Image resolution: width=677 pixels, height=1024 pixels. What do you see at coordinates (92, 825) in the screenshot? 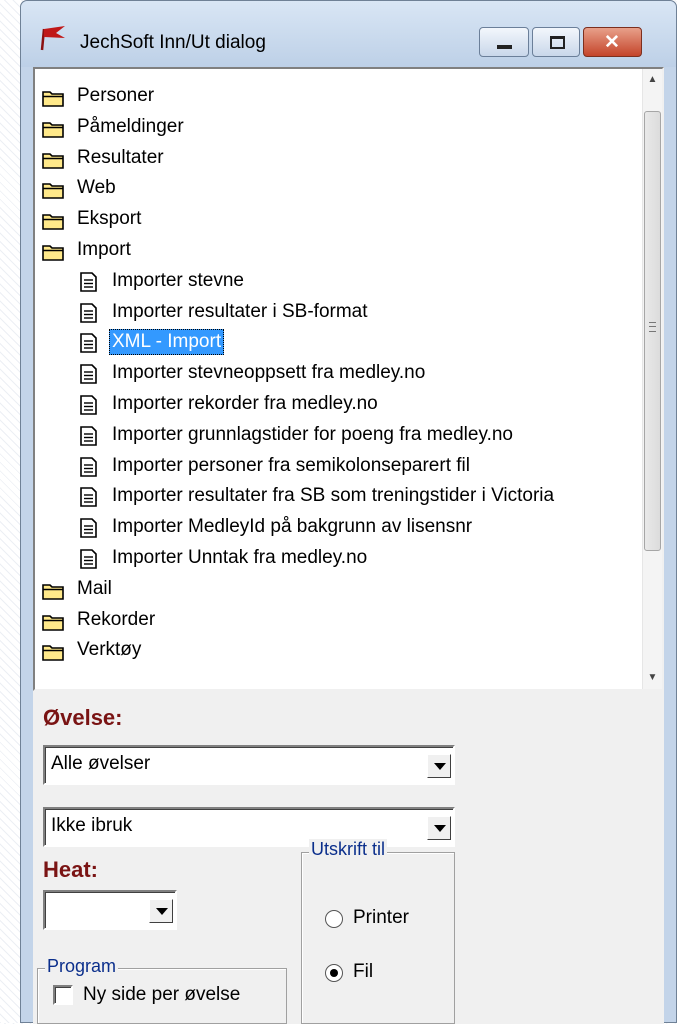
I see `status-select-value: Ikke ibruk` at bounding box center [92, 825].